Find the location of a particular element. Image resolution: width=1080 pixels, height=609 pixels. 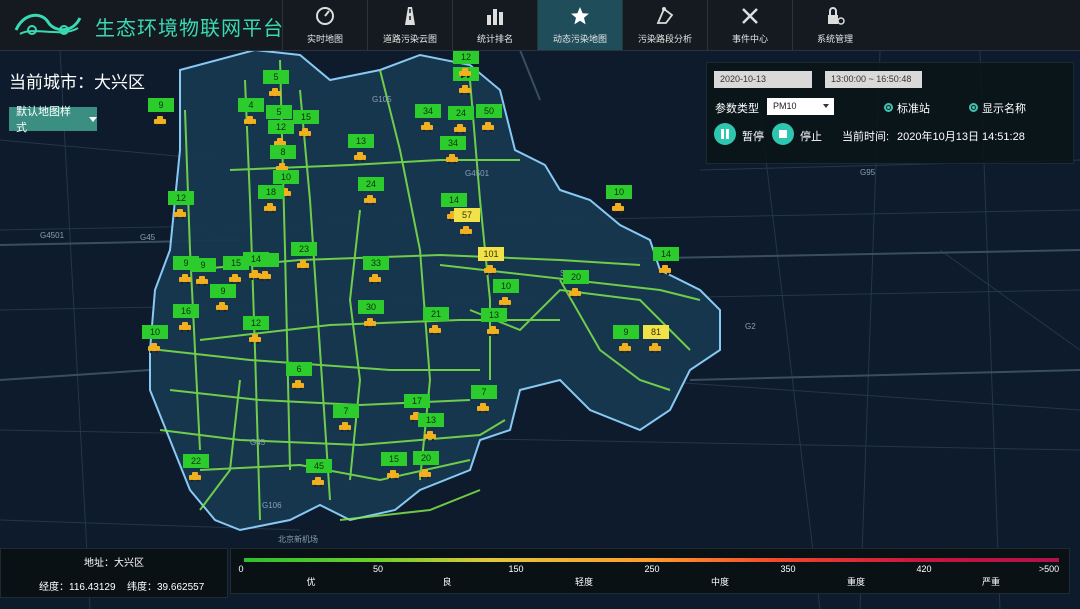

legend-category: 轻度 is located at coordinates (584, 582).